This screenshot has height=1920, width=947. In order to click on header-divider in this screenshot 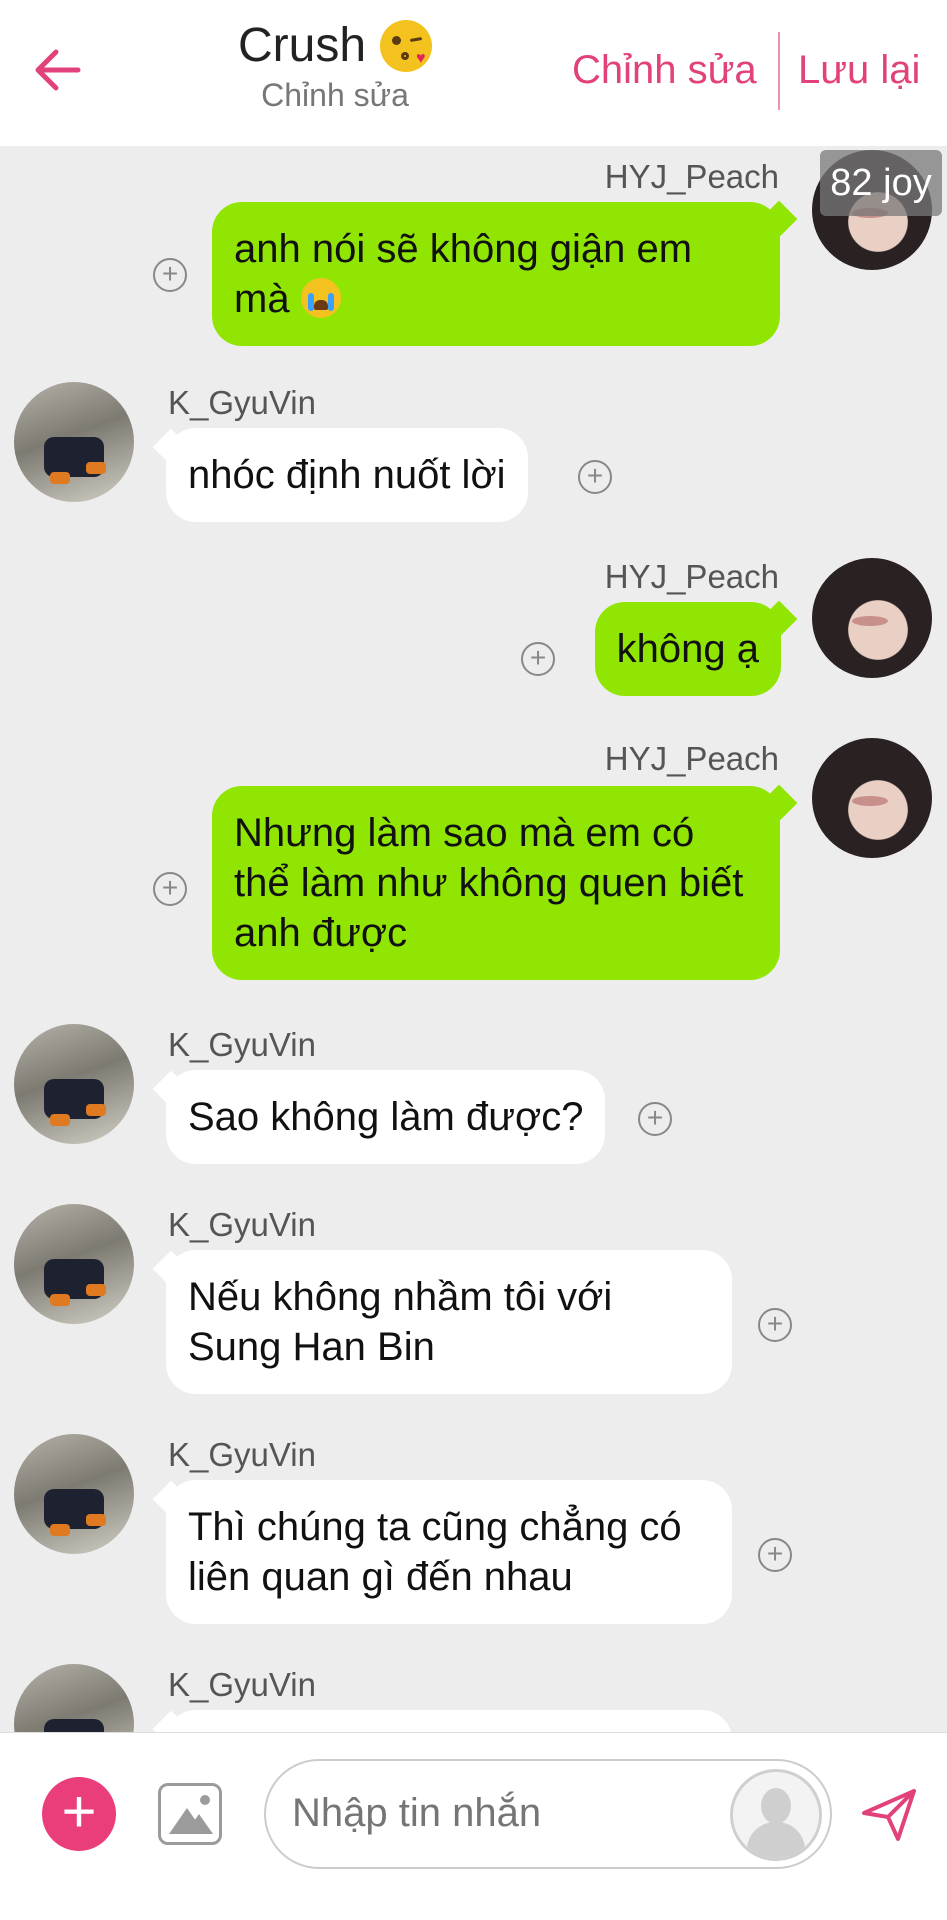, I will do `click(779, 71)`.